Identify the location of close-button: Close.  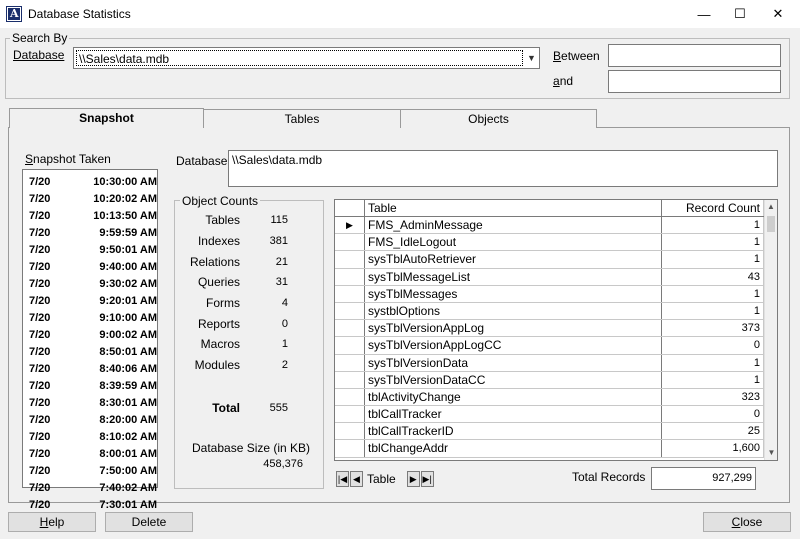
(747, 522).